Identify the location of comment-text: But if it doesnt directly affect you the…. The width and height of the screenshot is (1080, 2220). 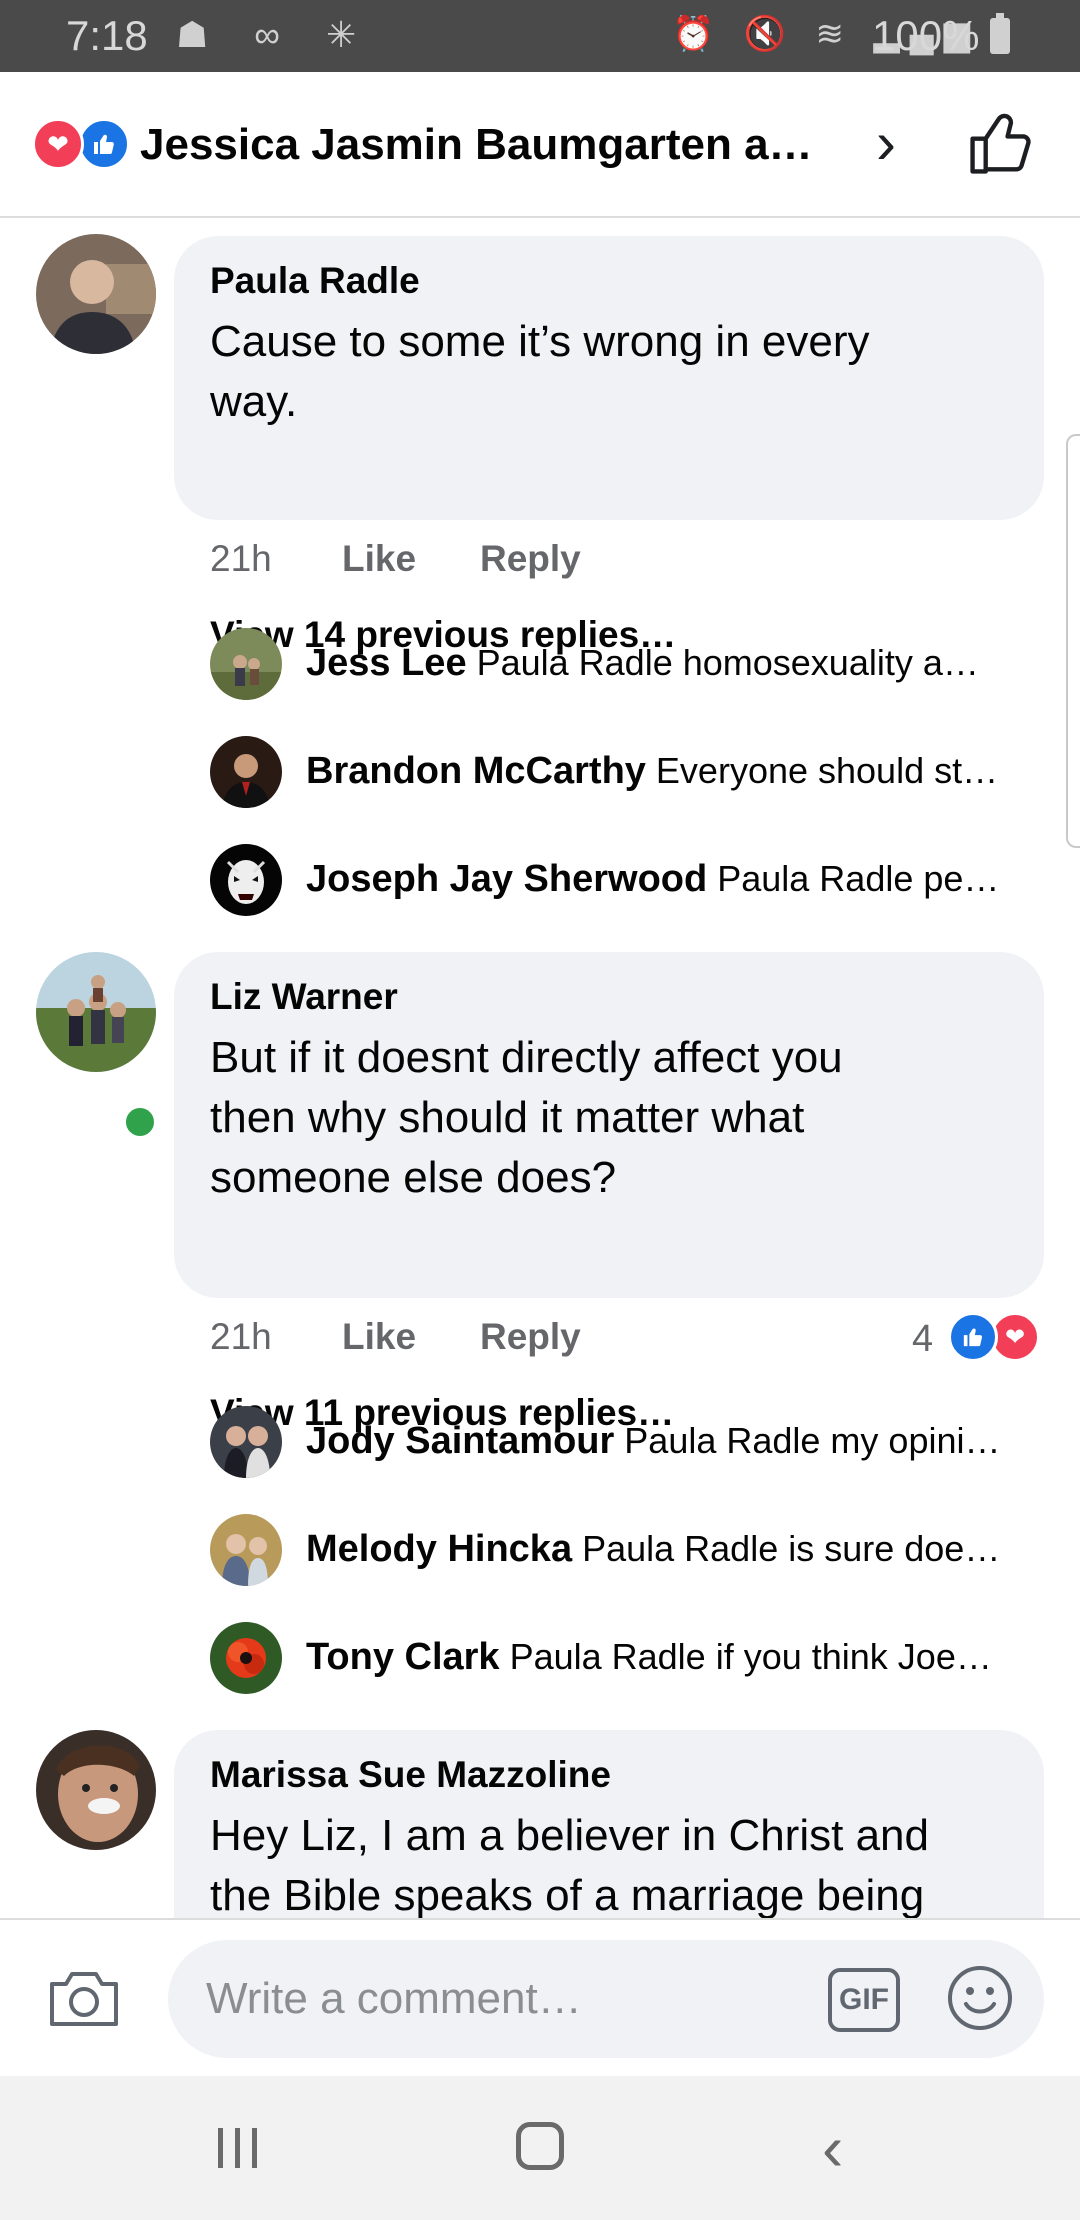
(526, 1117).